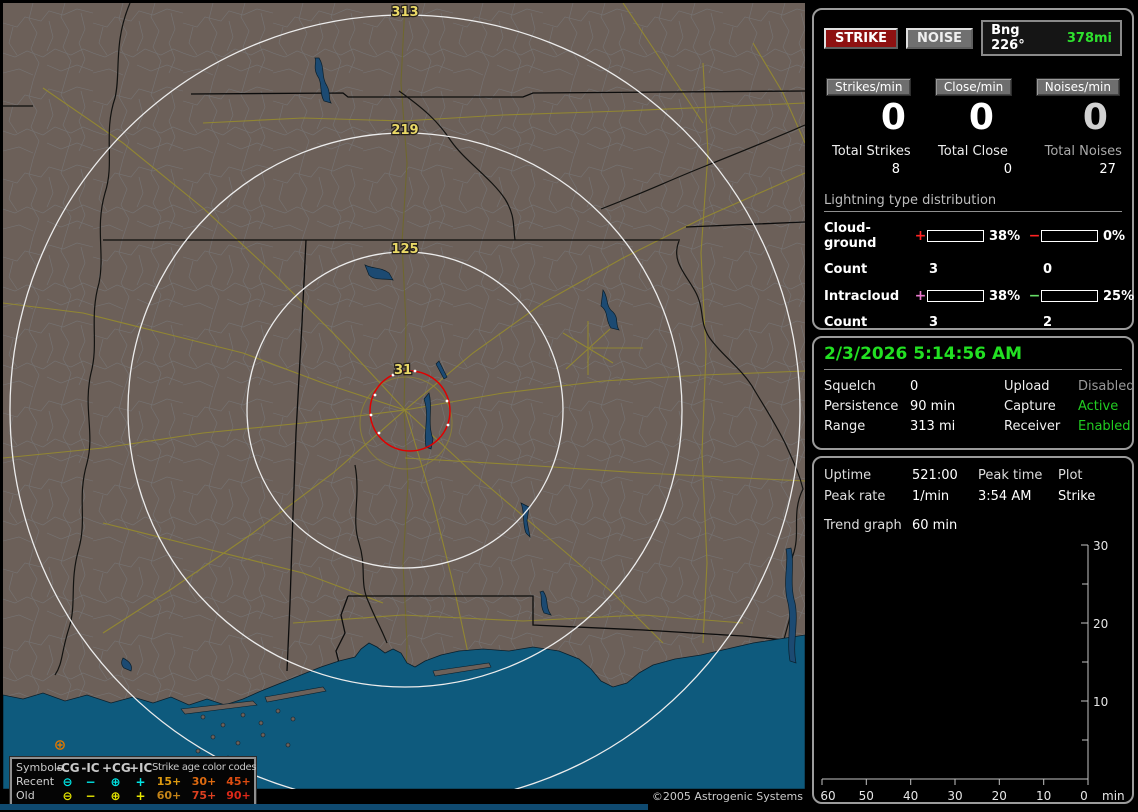 The image size is (1138, 812). I want to click on total-noises-label: Total Noises, so click(1083, 151).